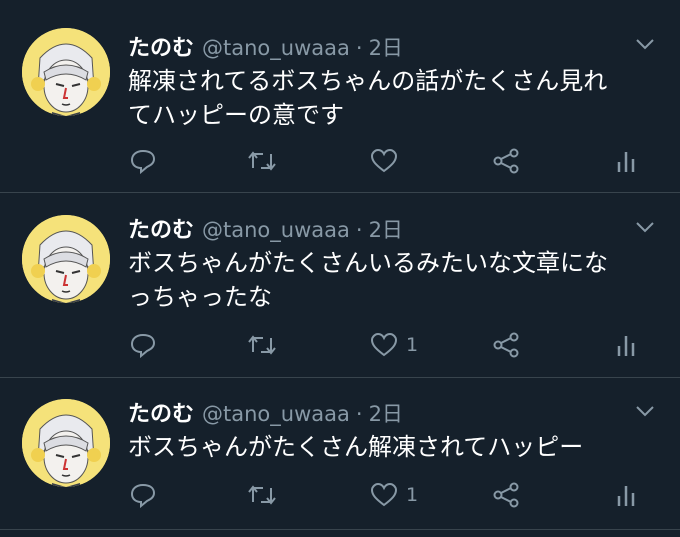 This screenshot has width=680, height=537. I want to click on tweet-text-line: ボスちゃんがたくさんいるみたいな文章にな, so click(368, 263).